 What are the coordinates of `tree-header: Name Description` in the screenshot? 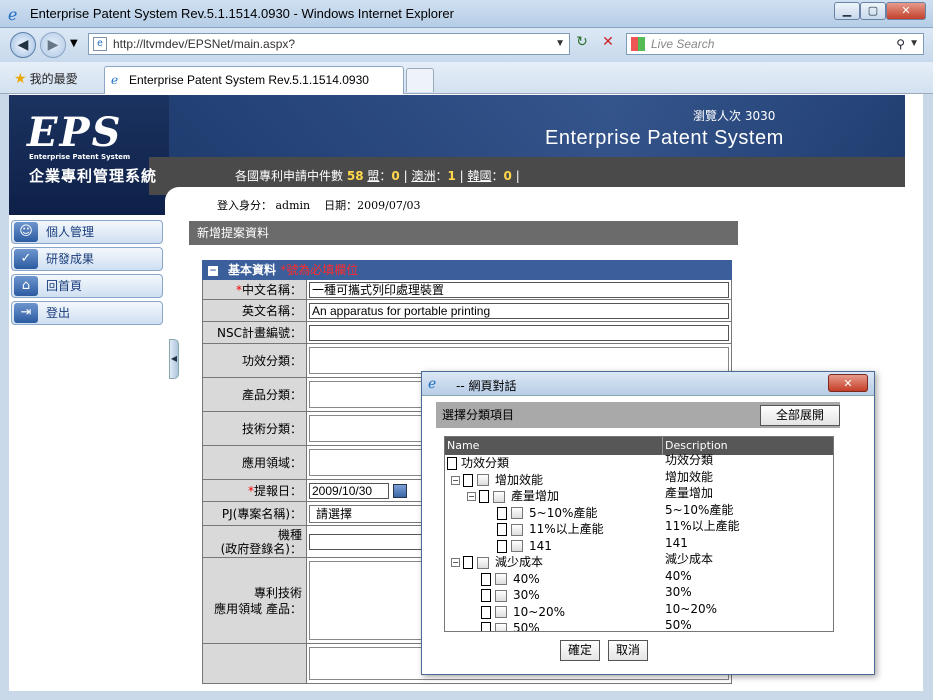 It's located at (639, 446).